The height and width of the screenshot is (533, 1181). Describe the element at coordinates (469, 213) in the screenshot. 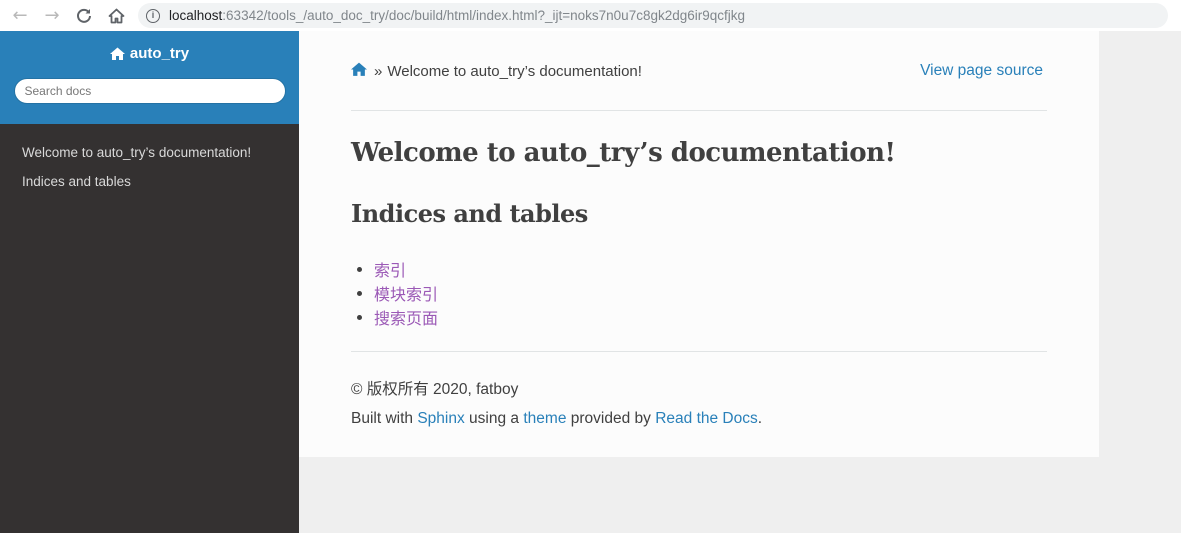

I see `section-title: Indices and tables` at that location.